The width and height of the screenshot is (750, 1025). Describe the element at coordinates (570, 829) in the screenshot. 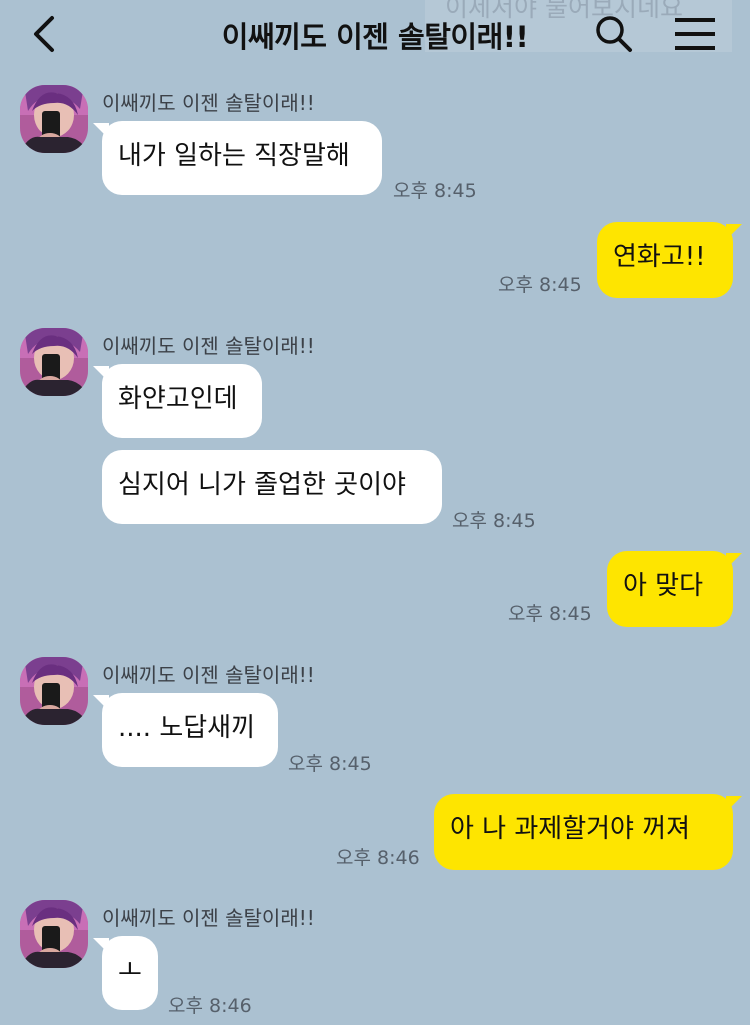

I see `message-text: 아 나 과제할거야 꺼져` at that location.